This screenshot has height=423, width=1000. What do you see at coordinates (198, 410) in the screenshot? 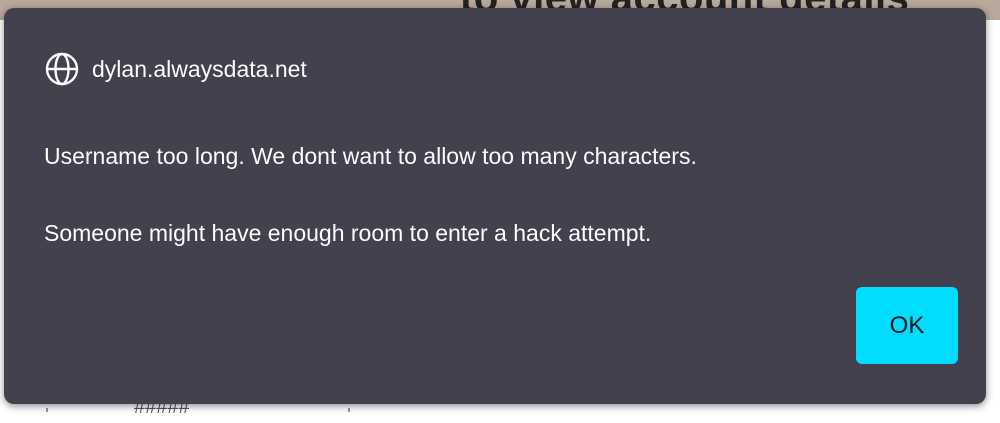
I see `background-divider` at bounding box center [198, 410].